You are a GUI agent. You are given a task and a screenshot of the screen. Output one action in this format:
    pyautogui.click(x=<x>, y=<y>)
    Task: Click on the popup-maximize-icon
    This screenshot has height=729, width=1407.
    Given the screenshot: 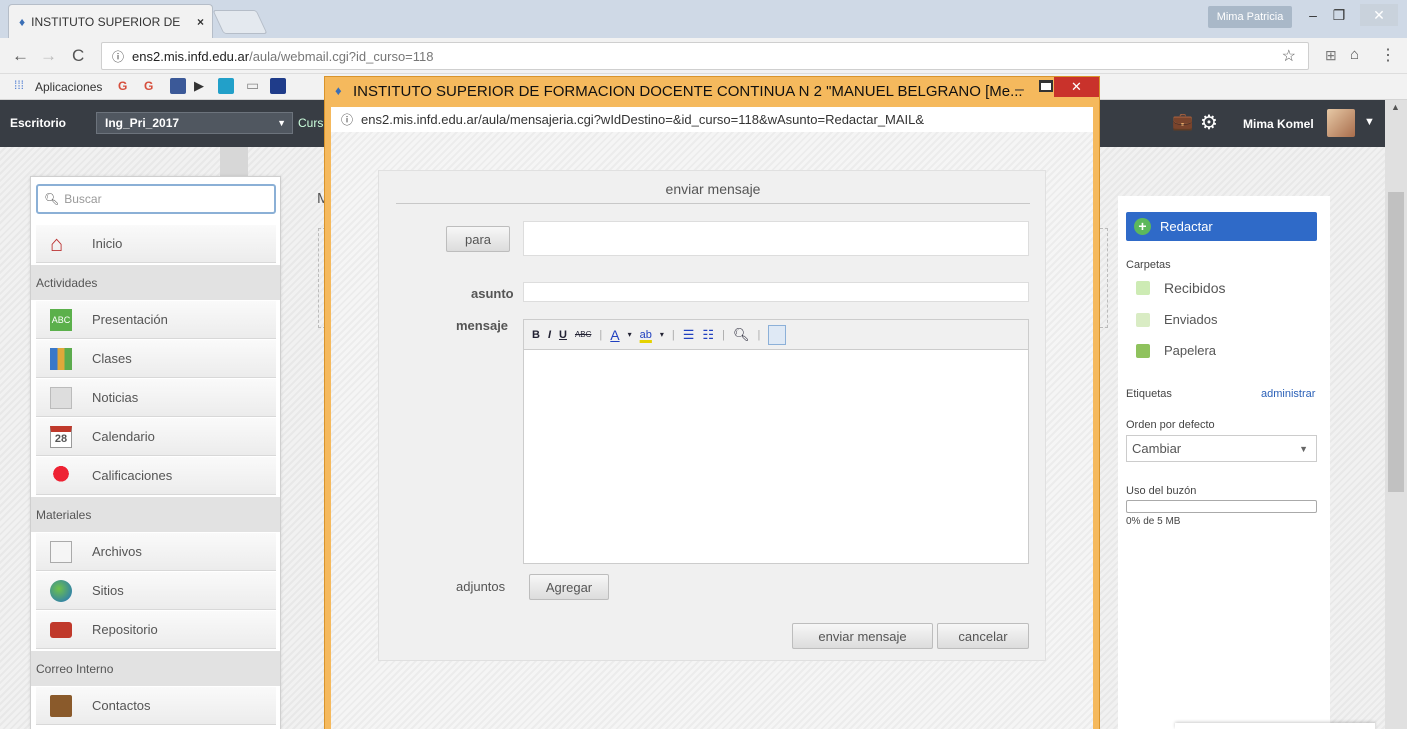 What is the action you would take?
    pyautogui.click(x=1046, y=86)
    